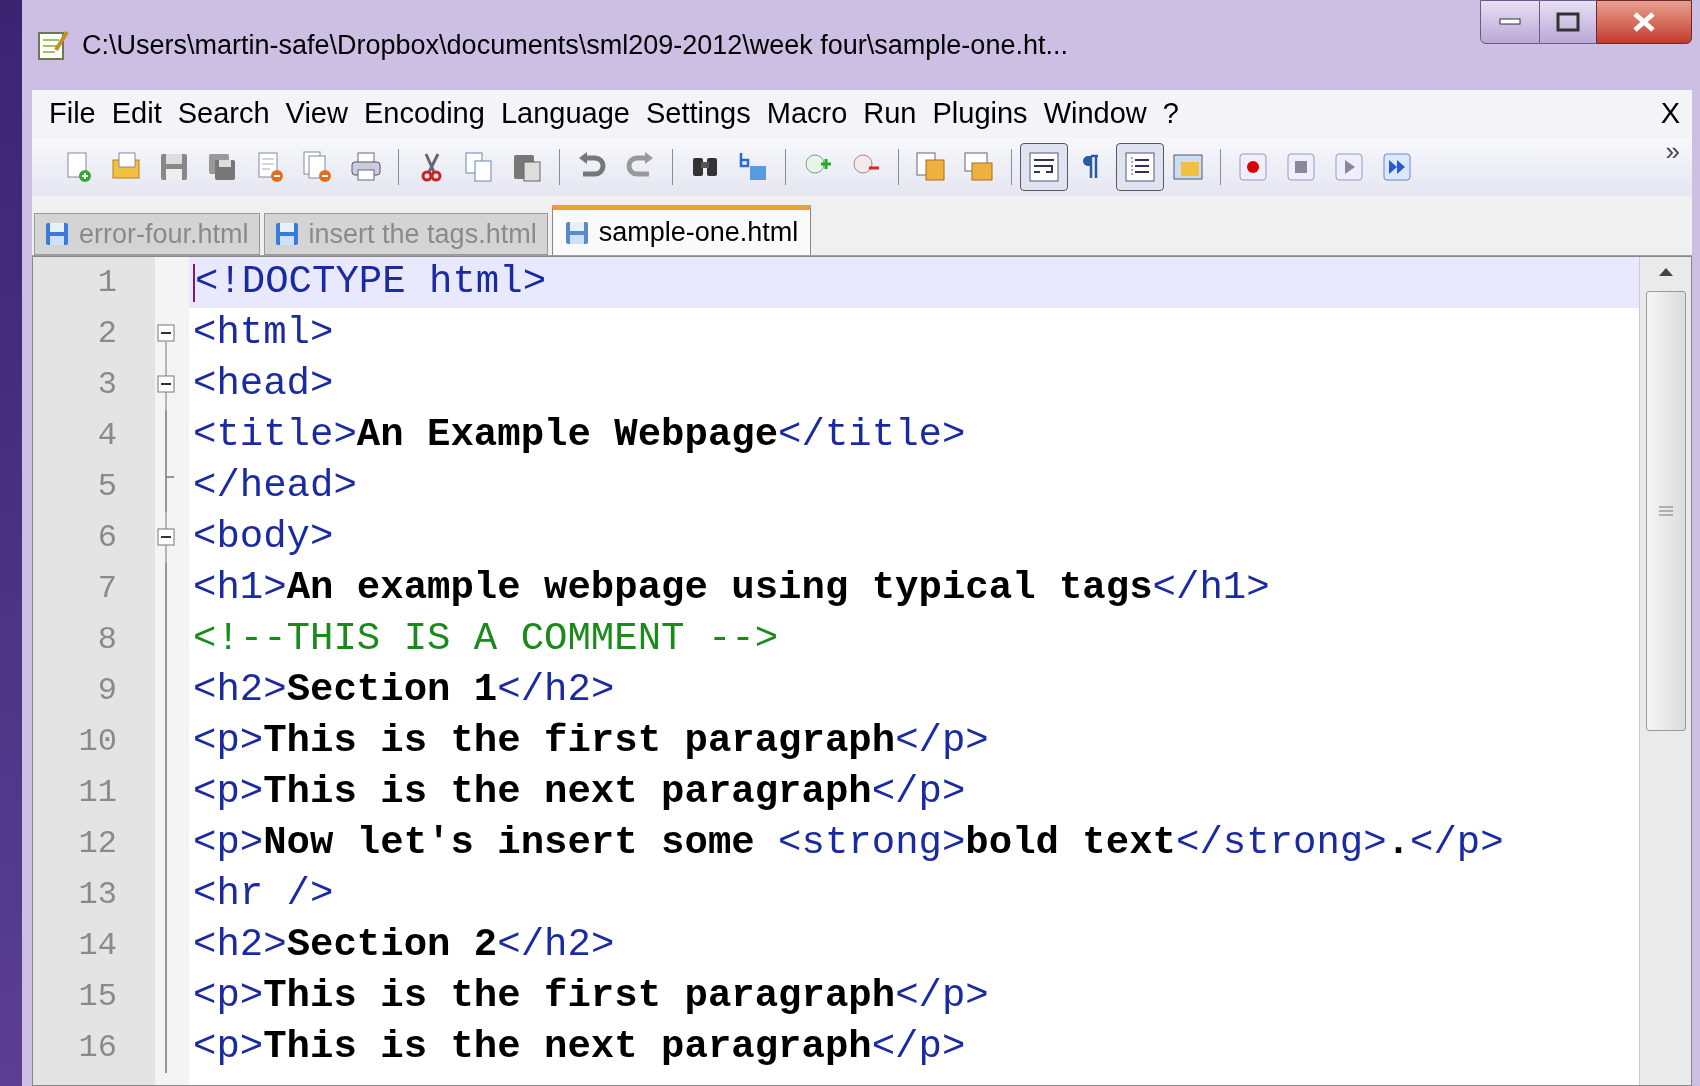  I want to click on indent-guide-icon, so click(1140, 167).